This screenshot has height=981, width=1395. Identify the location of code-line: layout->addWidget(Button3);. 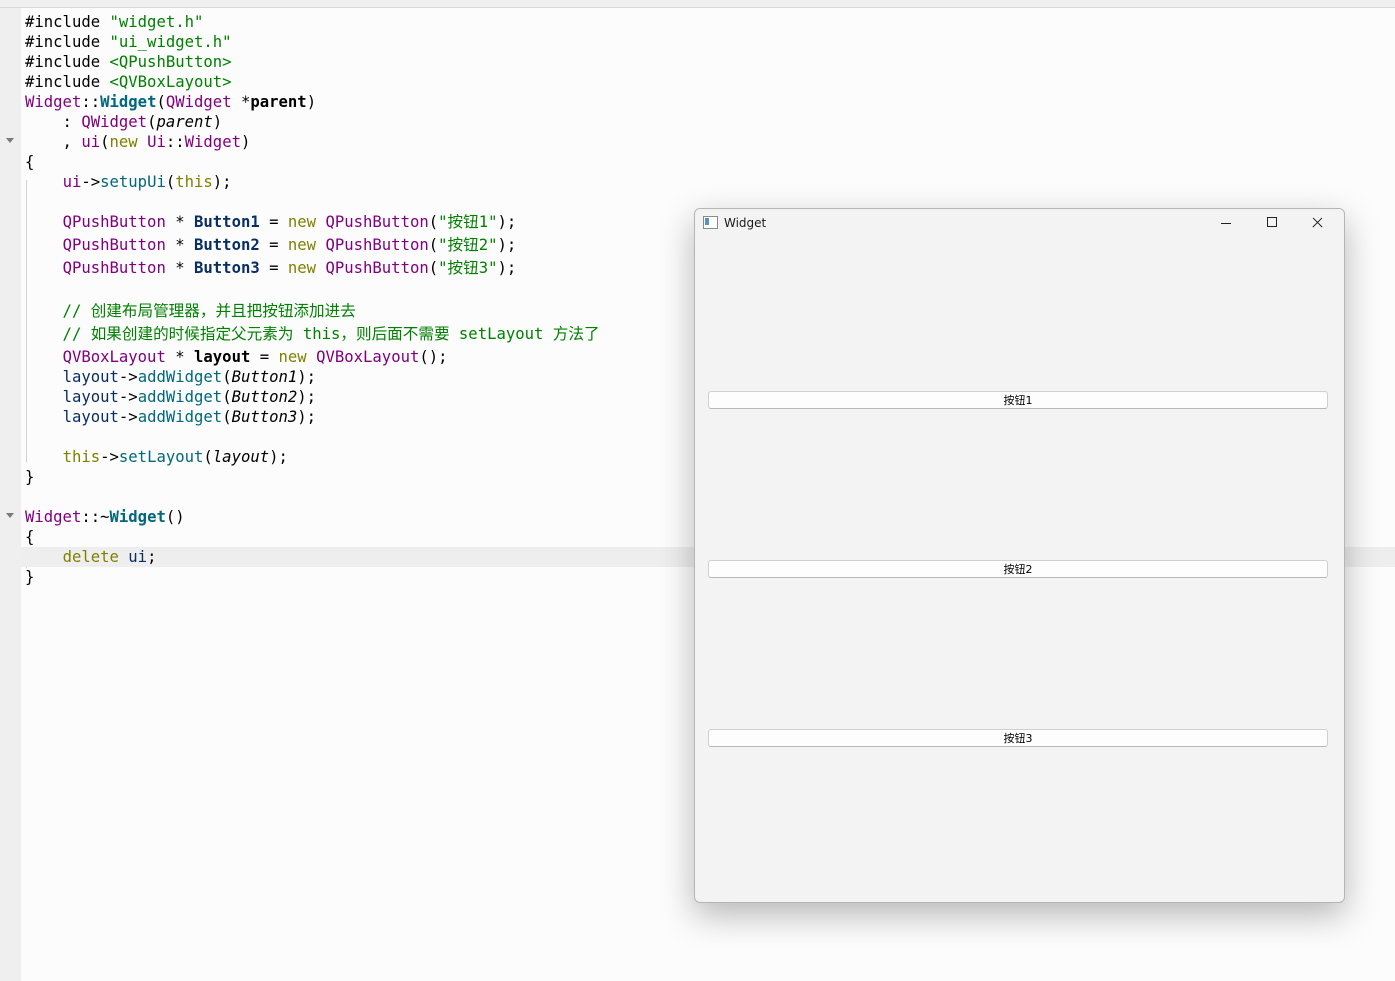
(189, 417).